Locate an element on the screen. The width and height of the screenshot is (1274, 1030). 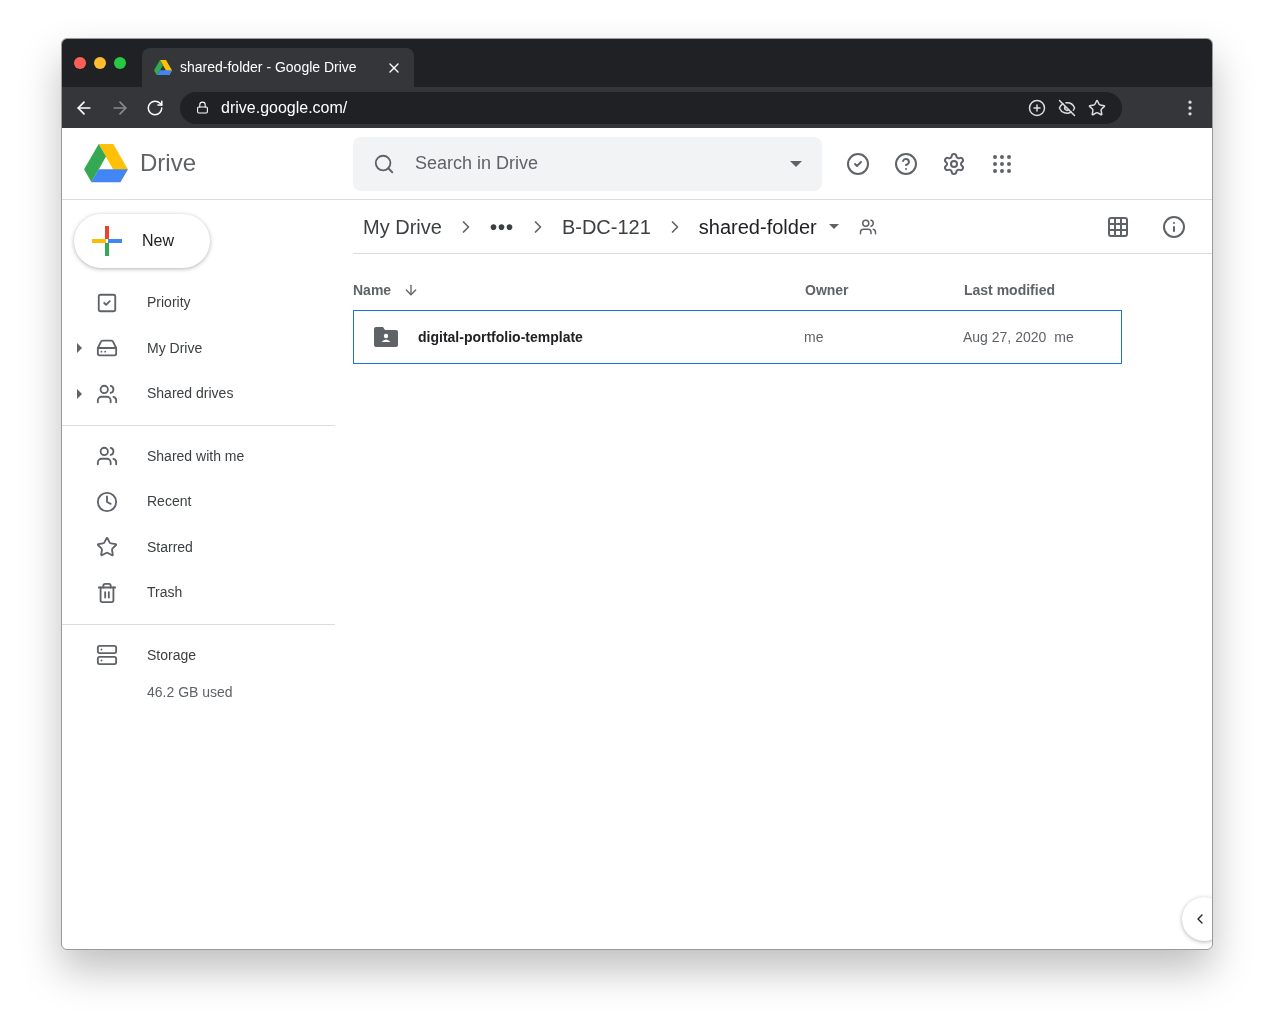
sidebar-item: Storage is located at coordinates (194, 655).